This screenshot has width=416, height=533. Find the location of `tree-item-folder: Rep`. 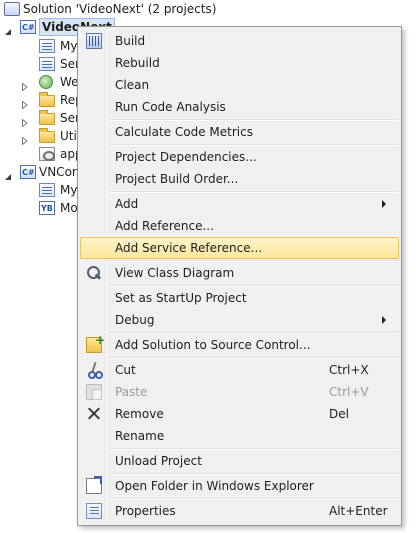

tree-item-folder: Rep is located at coordinates (41, 100).